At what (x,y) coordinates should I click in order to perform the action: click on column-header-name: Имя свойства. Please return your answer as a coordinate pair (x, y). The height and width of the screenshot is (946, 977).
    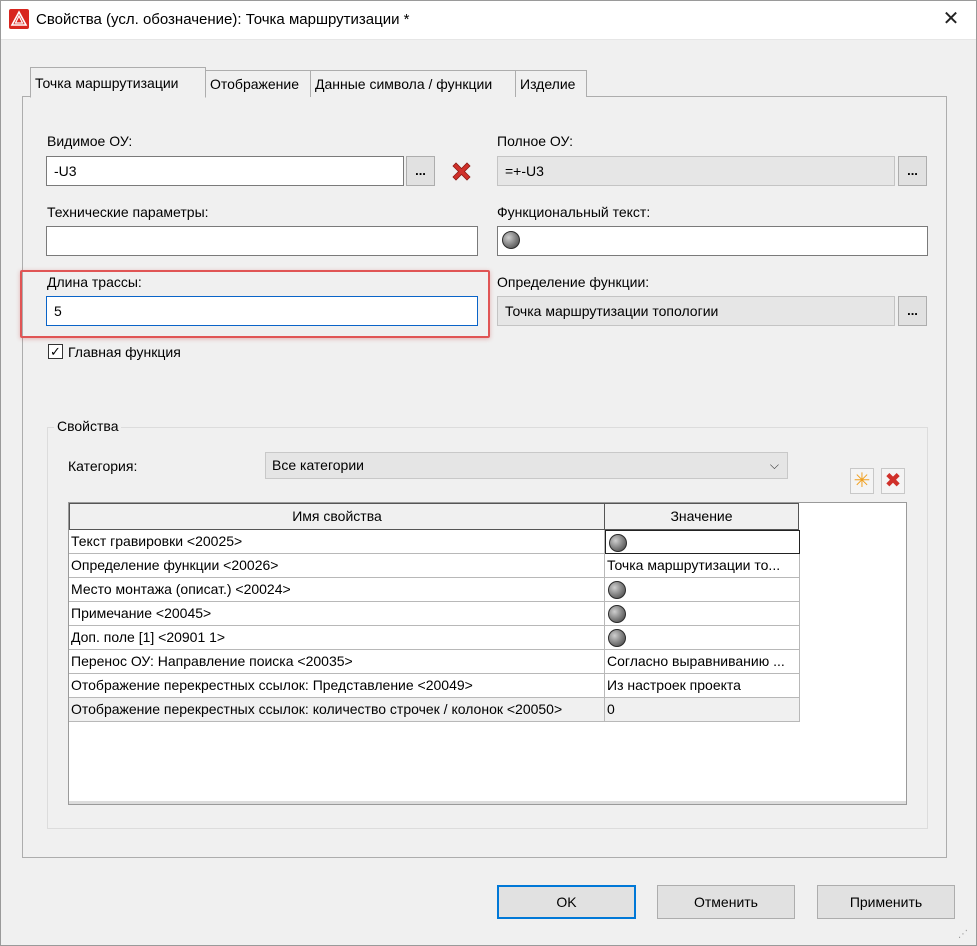
    Looking at the image, I should click on (337, 516).